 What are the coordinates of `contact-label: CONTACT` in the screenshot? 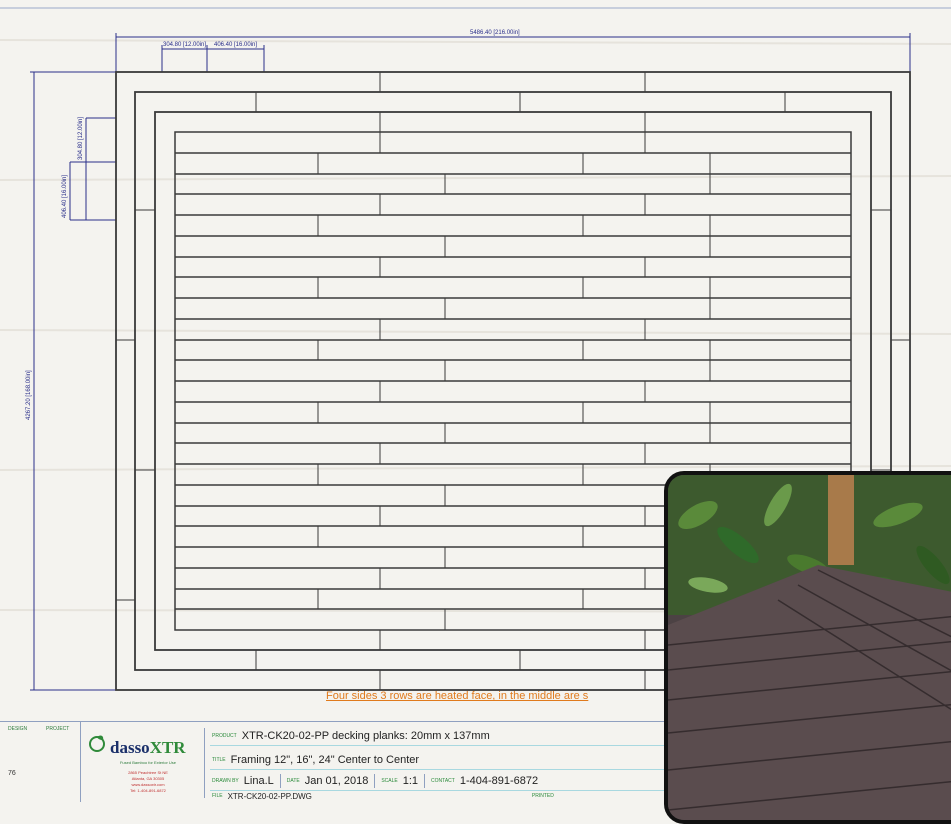 It's located at (443, 781).